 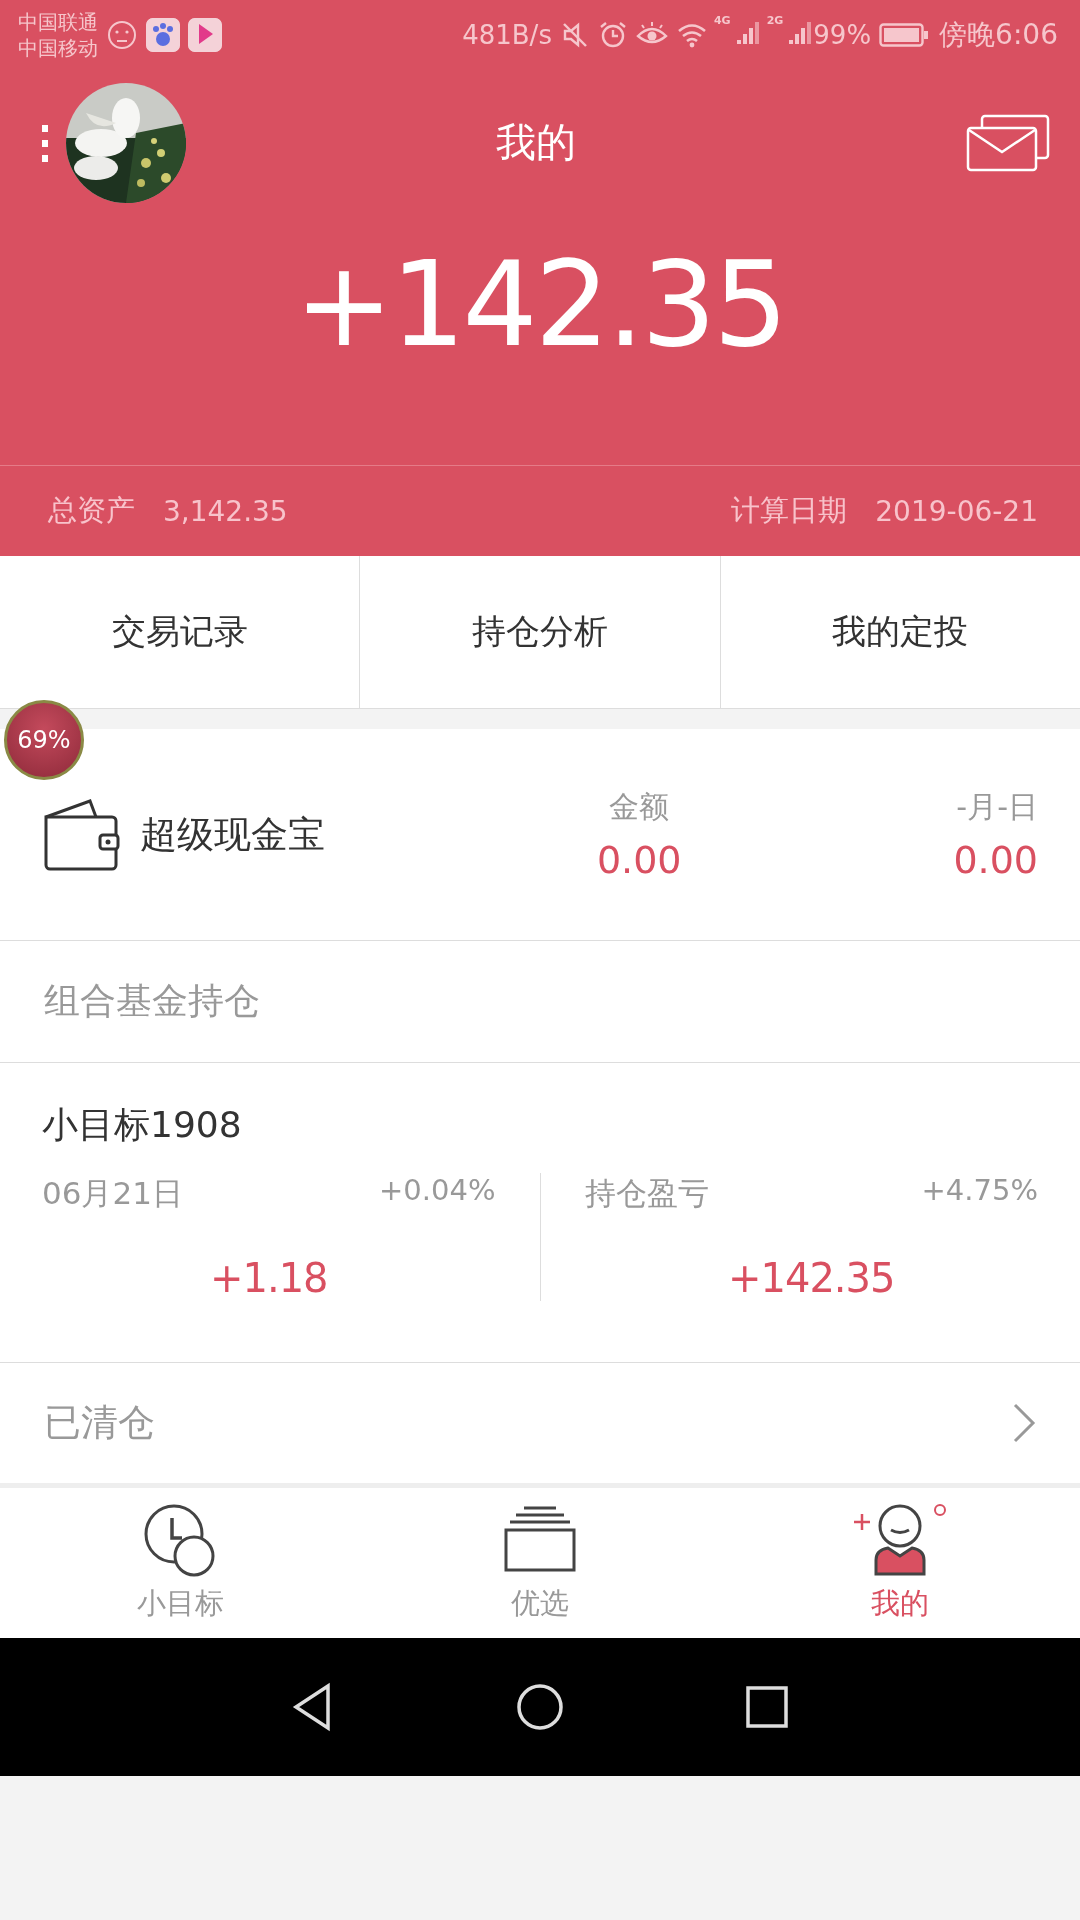 I want to click on wallet-icon, so click(x=82, y=834).